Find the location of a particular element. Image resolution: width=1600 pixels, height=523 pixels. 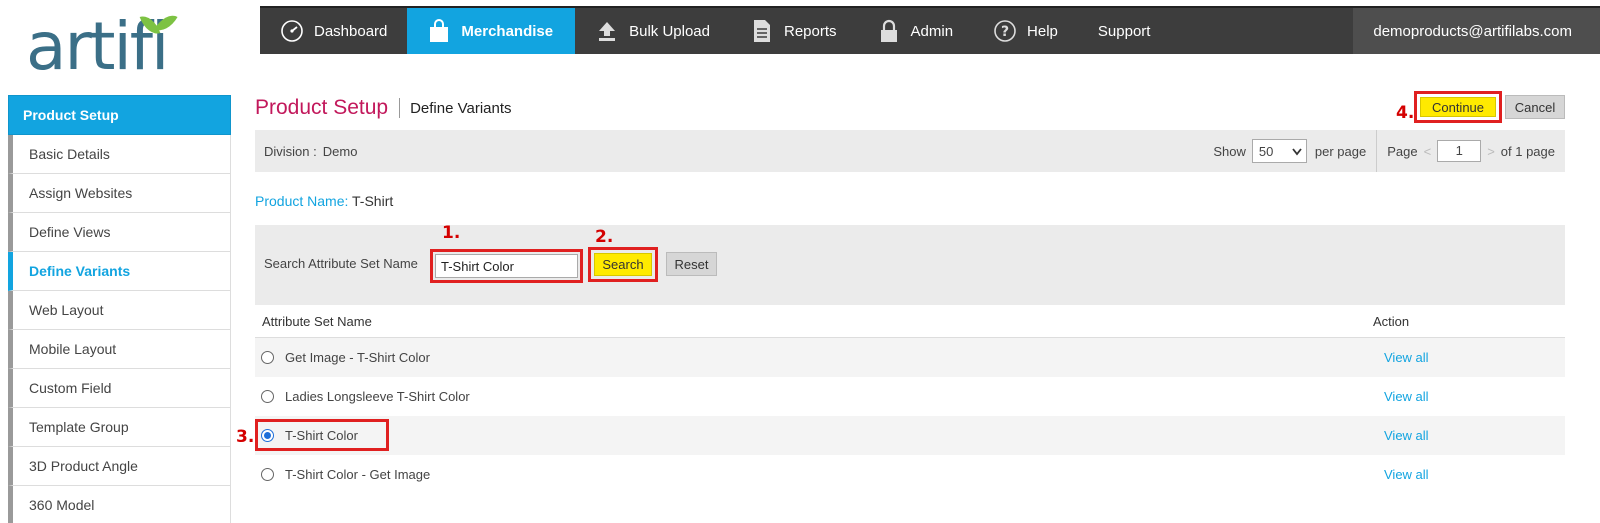

chevron-down-icon is located at coordinates (1297, 151).